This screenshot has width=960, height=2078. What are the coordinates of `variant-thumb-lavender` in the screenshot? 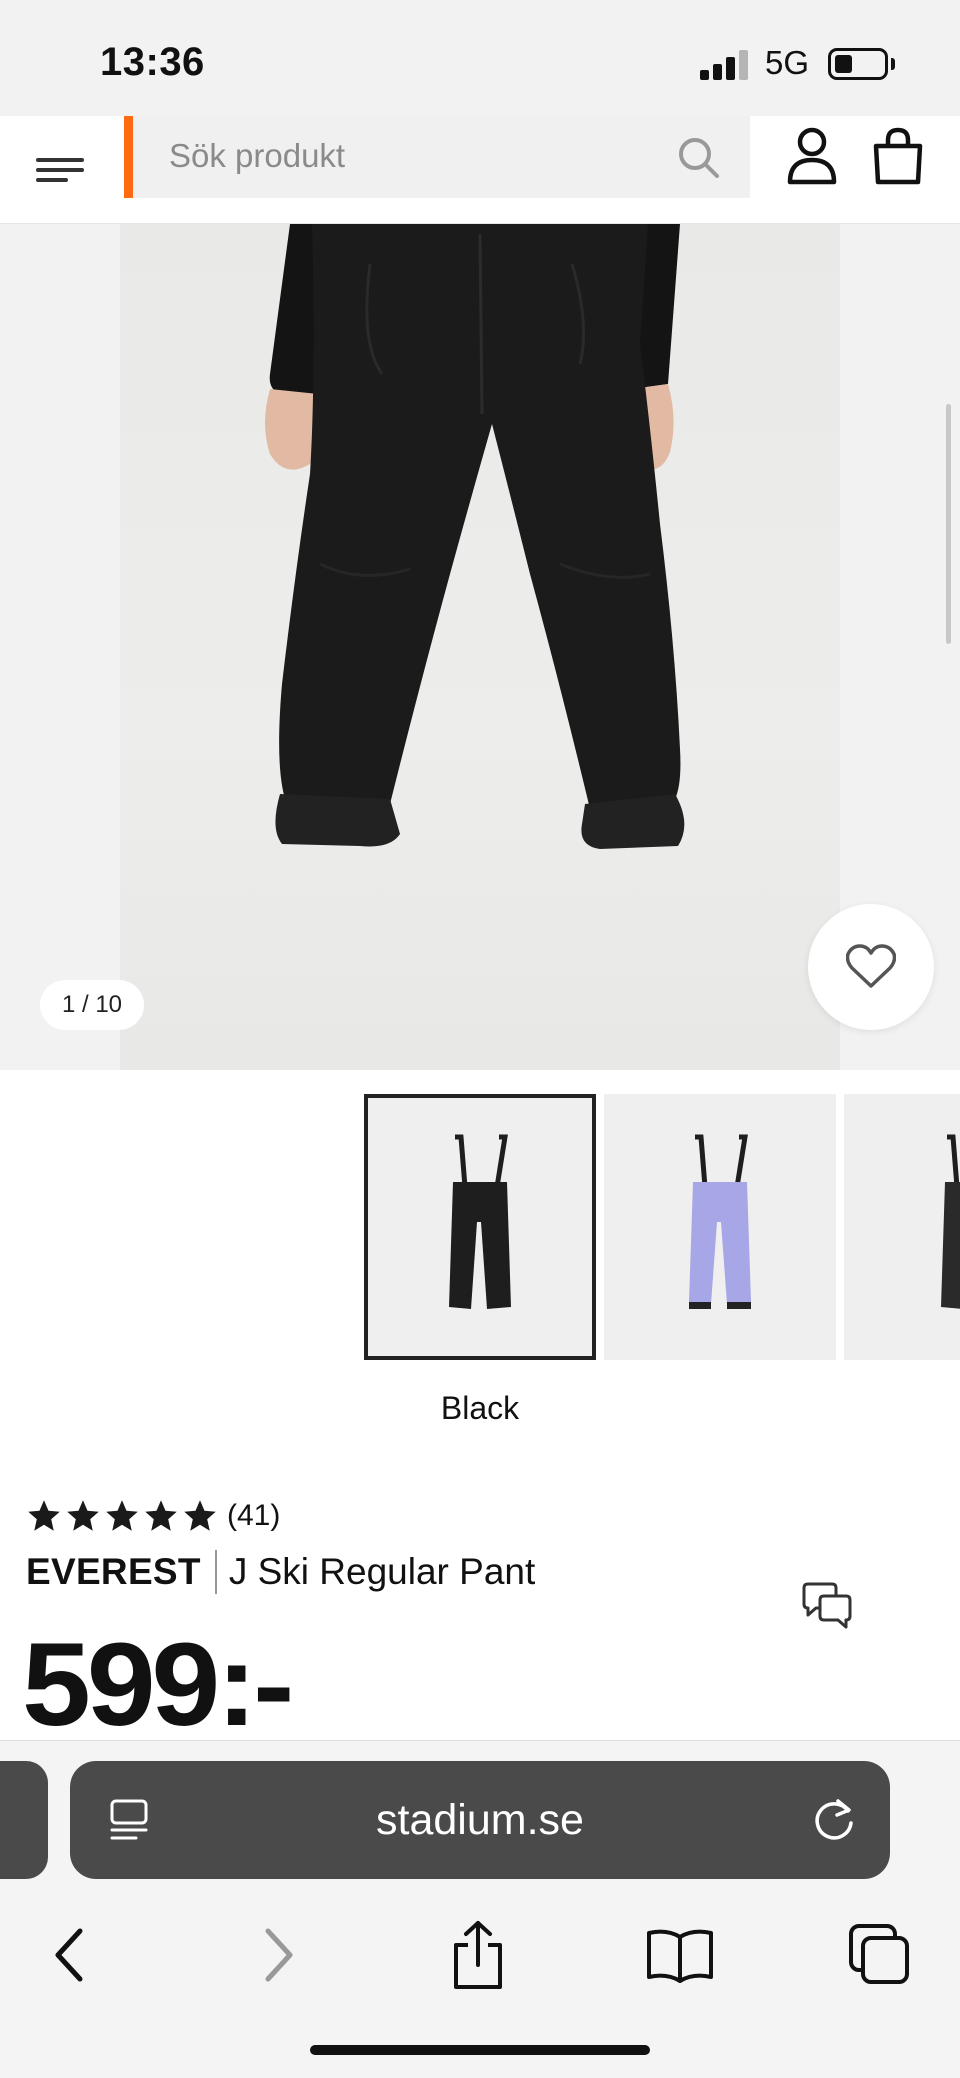 It's located at (720, 1227).